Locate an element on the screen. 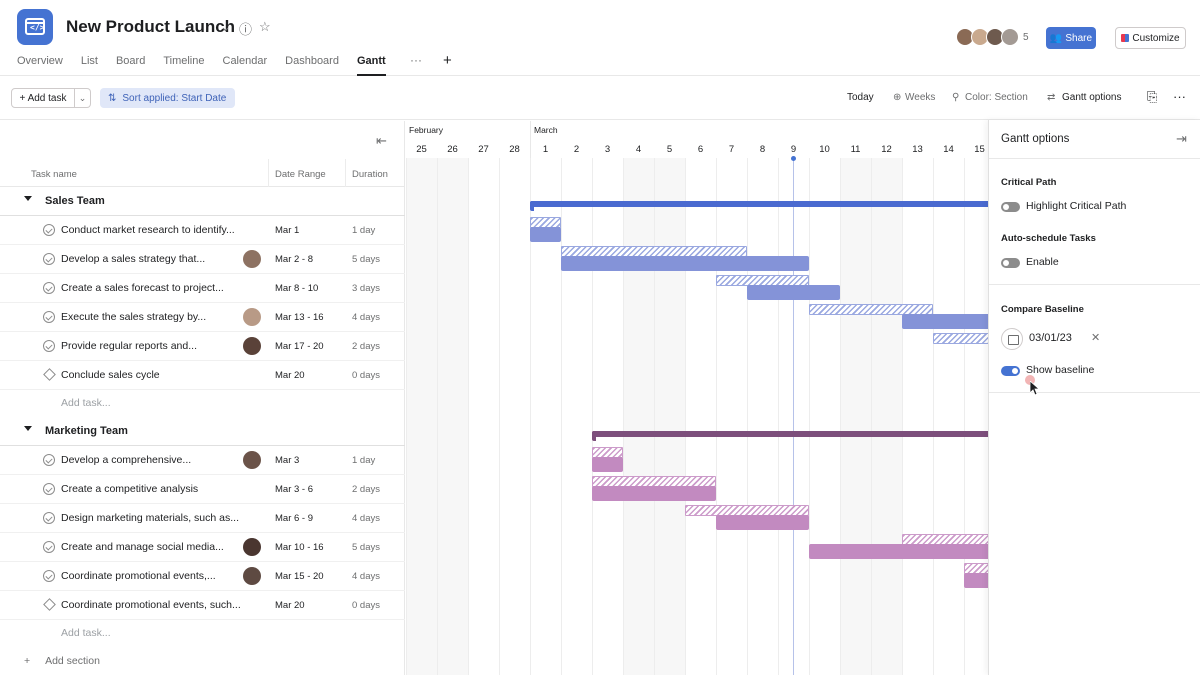 The image size is (1200, 675). column-task-name: Task name is located at coordinates (54, 174).